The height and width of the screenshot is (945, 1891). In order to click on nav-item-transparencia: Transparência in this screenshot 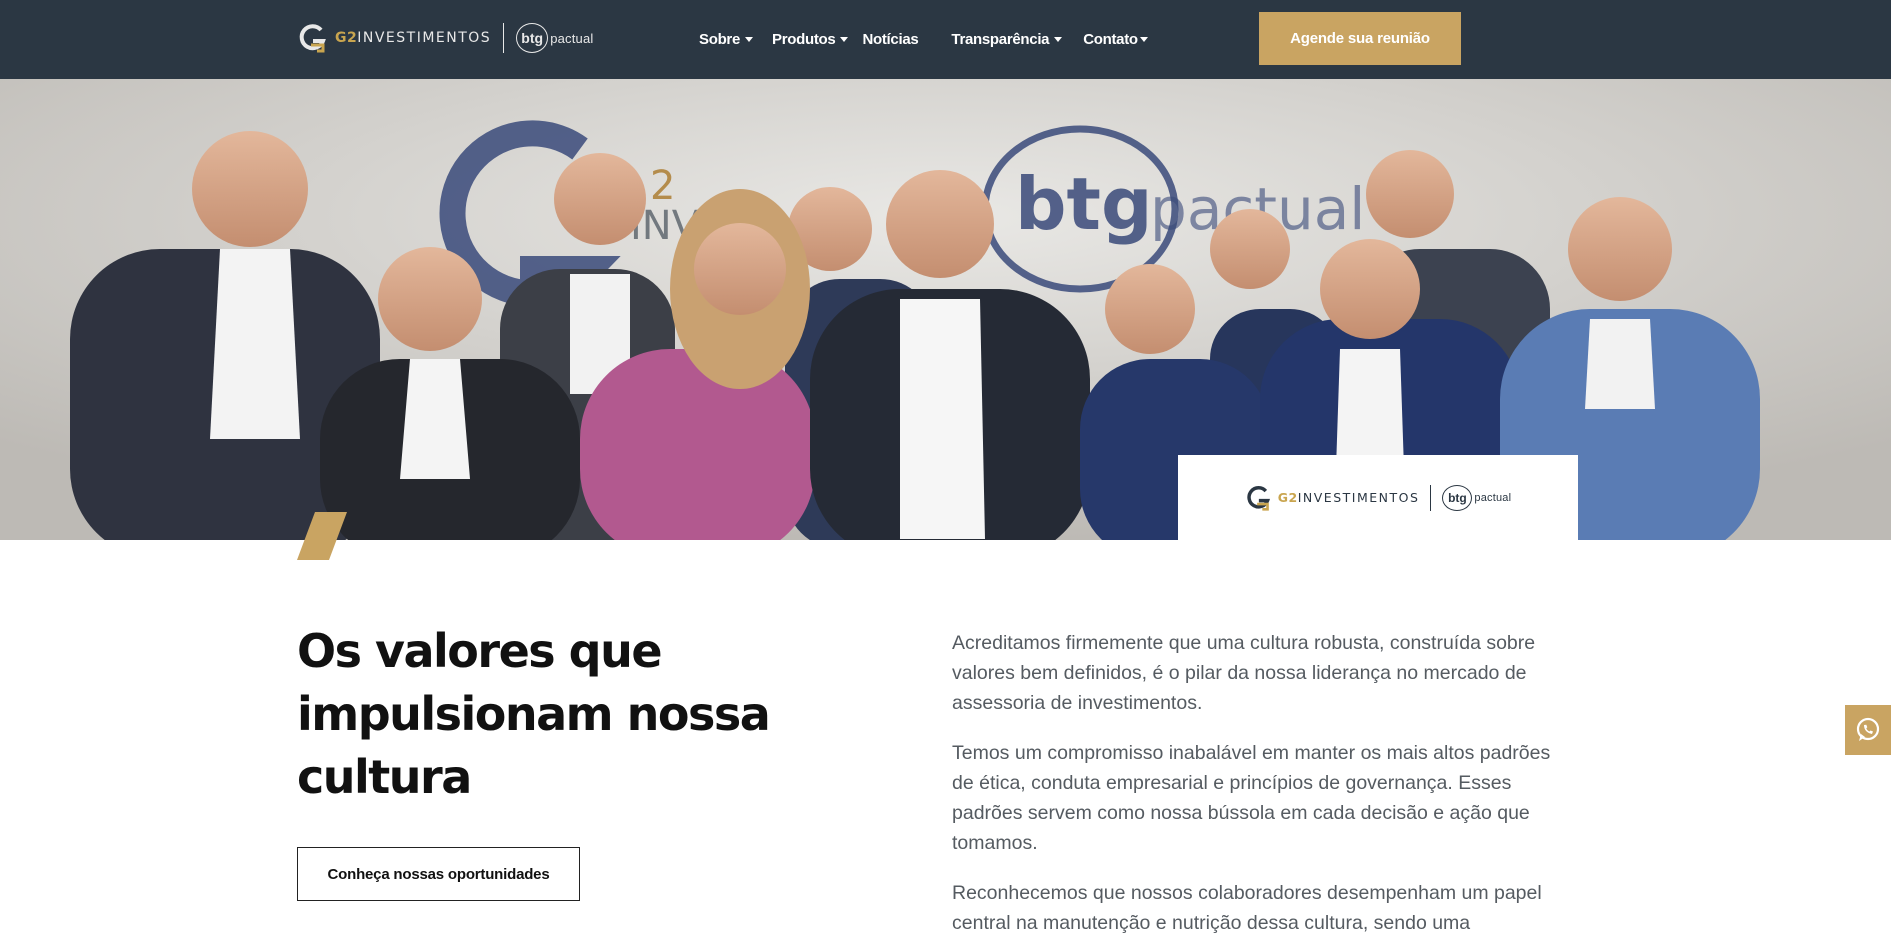, I will do `click(1007, 39)`.